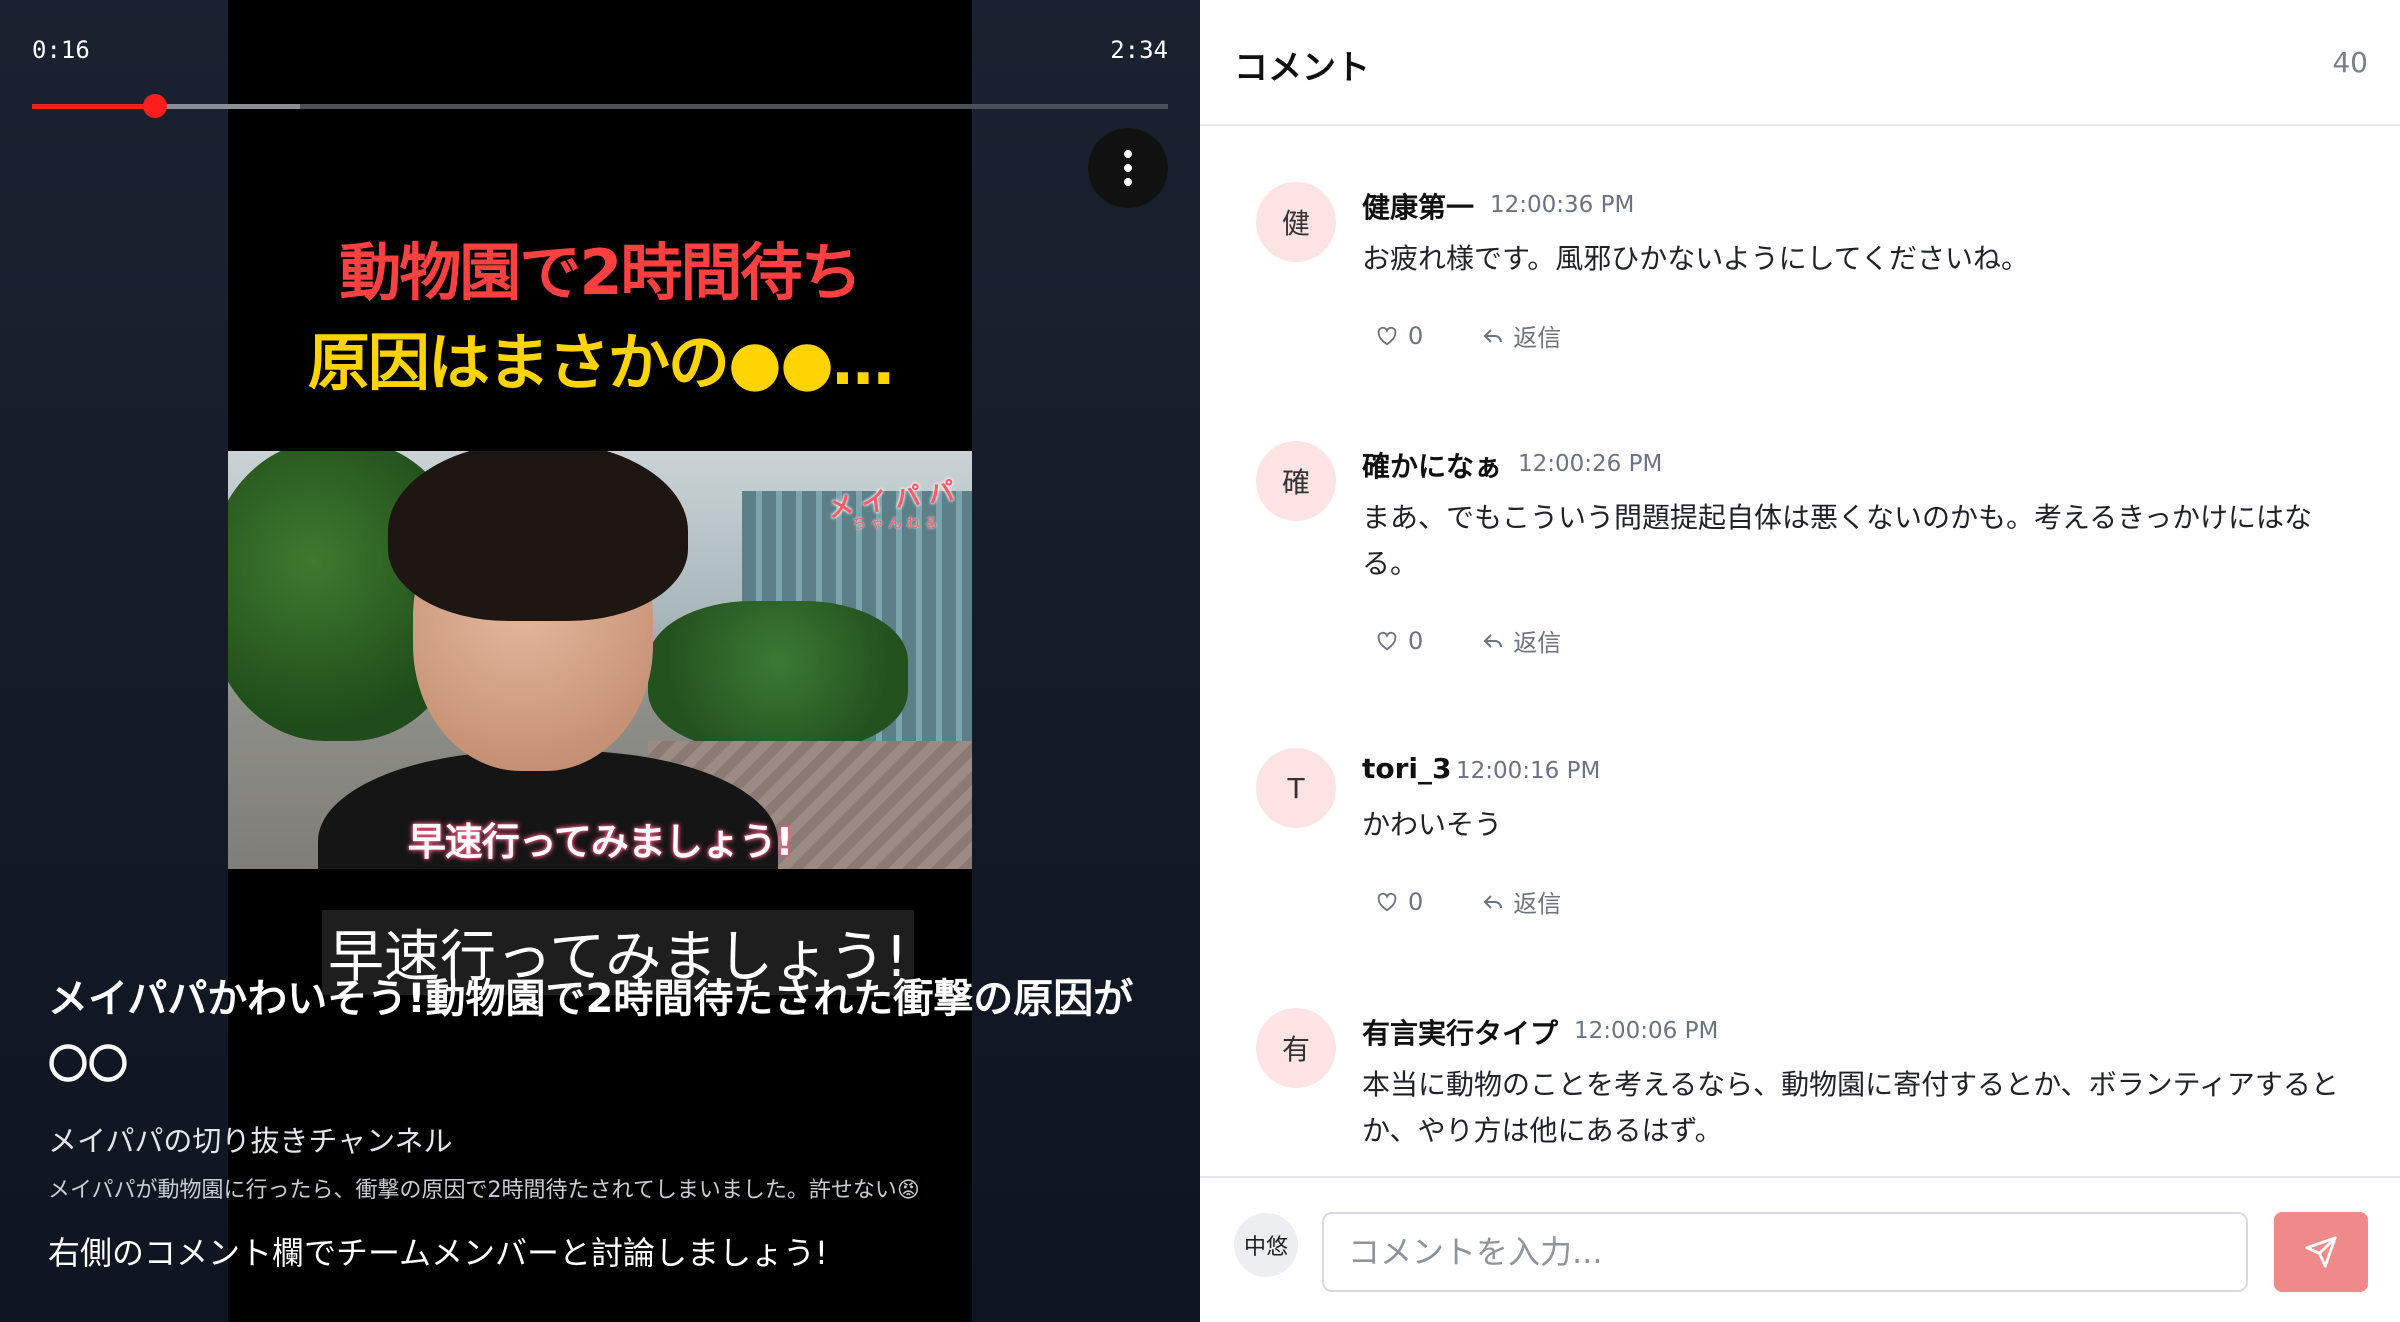  What do you see at coordinates (600, 106) in the screenshot?
I see `progress-bar` at bounding box center [600, 106].